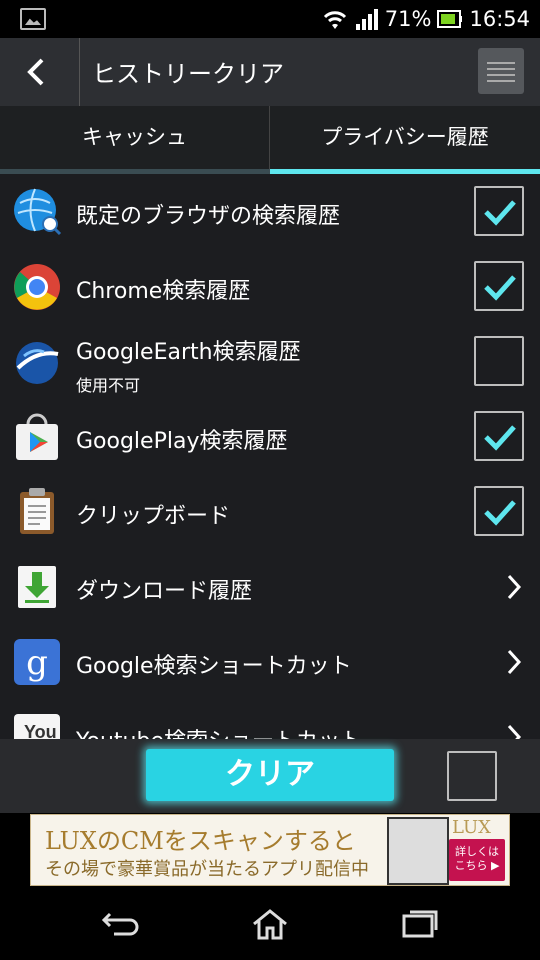  I want to click on list-item-label: GooglePlay検索履歴, so click(182, 441).